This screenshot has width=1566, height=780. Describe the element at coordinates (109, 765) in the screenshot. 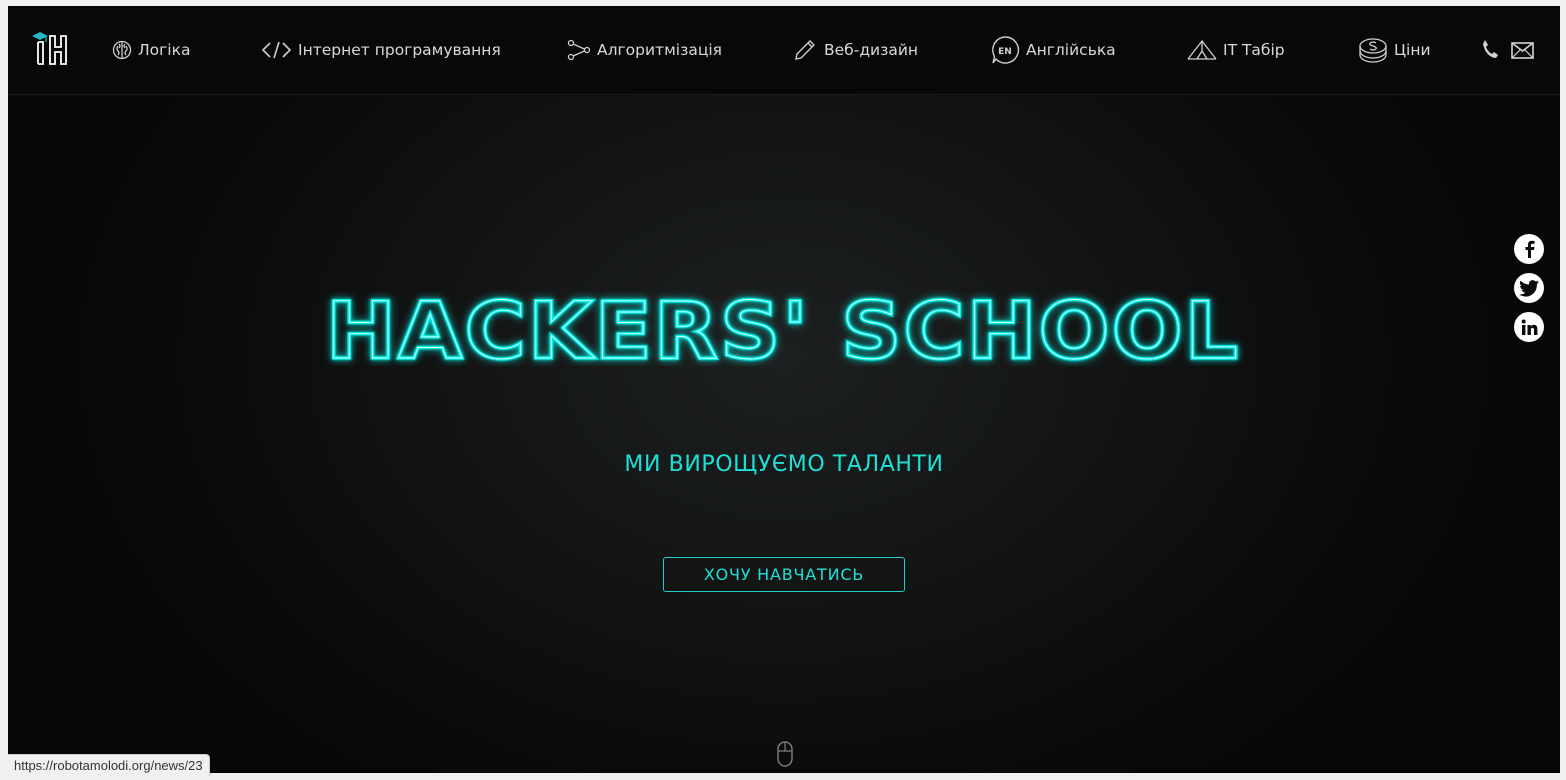

I see `link-status-bar: https://robotamolodi.org/news/23` at that location.